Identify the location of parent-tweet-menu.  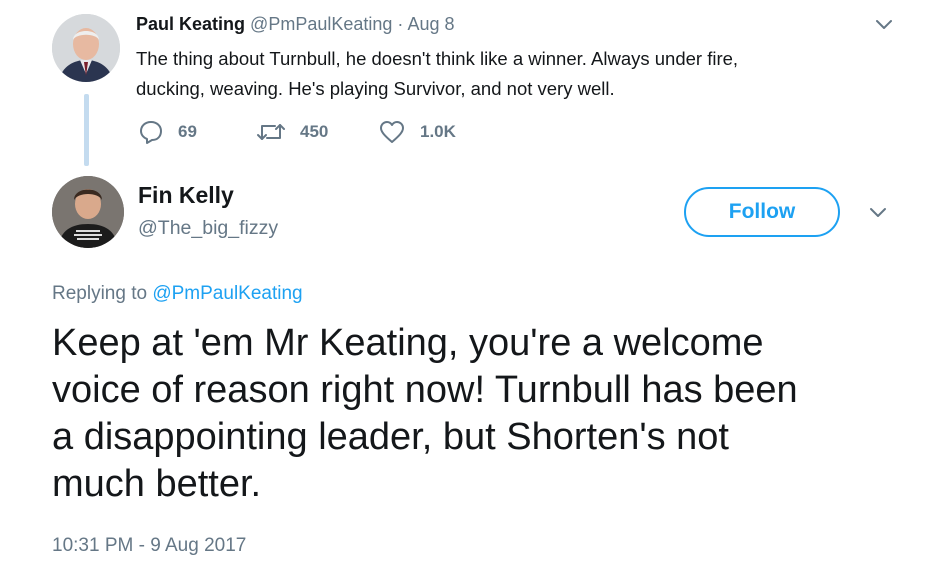
(884, 25).